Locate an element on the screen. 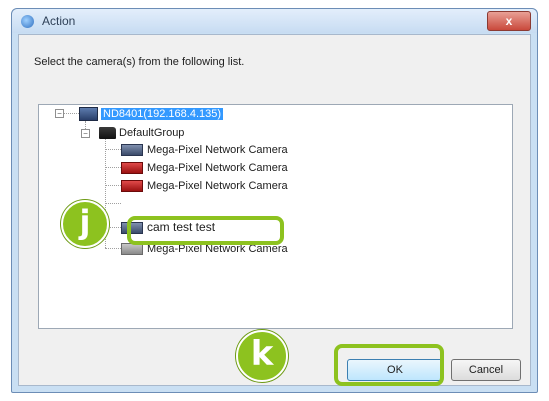  title-bar: Action x is located at coordinates (274, 21).